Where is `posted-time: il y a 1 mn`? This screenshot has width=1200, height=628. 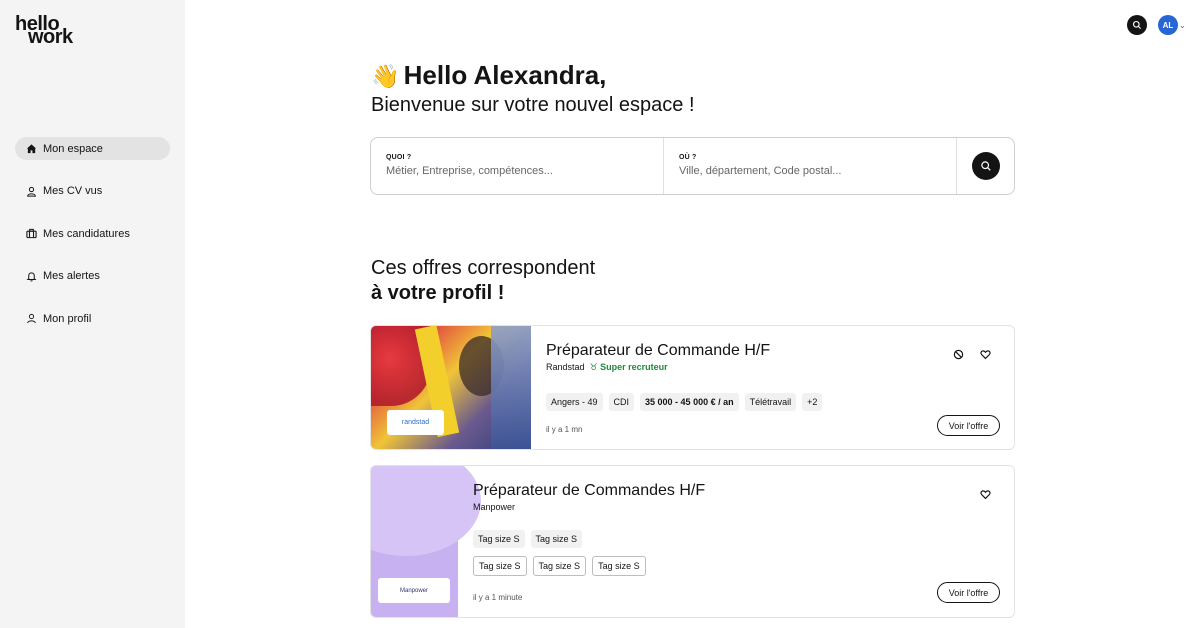 posted-time: il y a 1 mn is located at coordinates (564, 429).